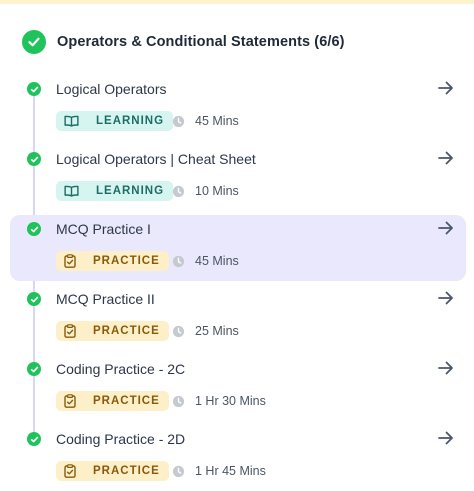 The height and width of the screenshot is (491, 474). I want to click on duration-text: 1 Hr 45 Mins, so click(230, 471).